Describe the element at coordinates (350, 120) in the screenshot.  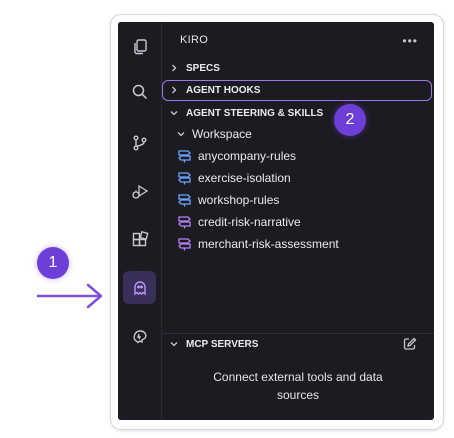
I see `callout-badge-2: 2` at that location.